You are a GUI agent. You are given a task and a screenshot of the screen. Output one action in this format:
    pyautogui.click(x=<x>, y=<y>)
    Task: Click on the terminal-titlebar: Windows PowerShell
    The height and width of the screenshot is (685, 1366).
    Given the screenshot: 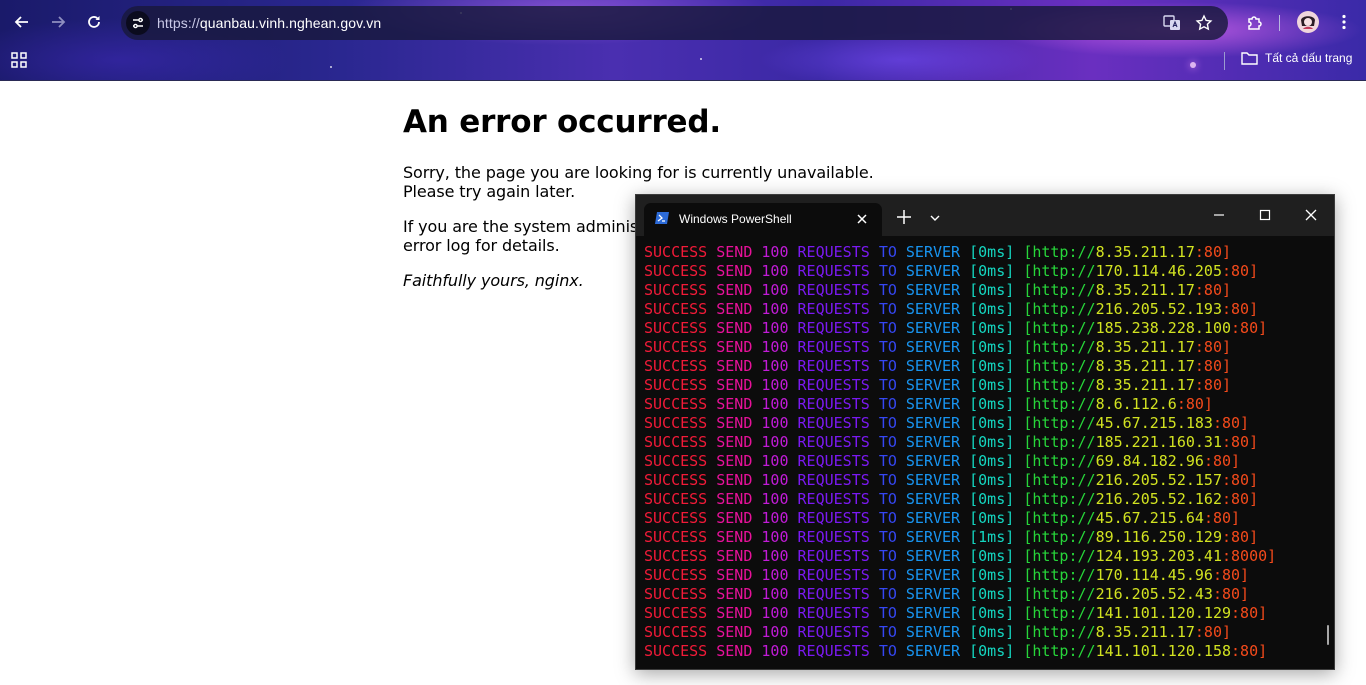 What is the action you would take?
    pyautogui.click(x=985, y=215)
    